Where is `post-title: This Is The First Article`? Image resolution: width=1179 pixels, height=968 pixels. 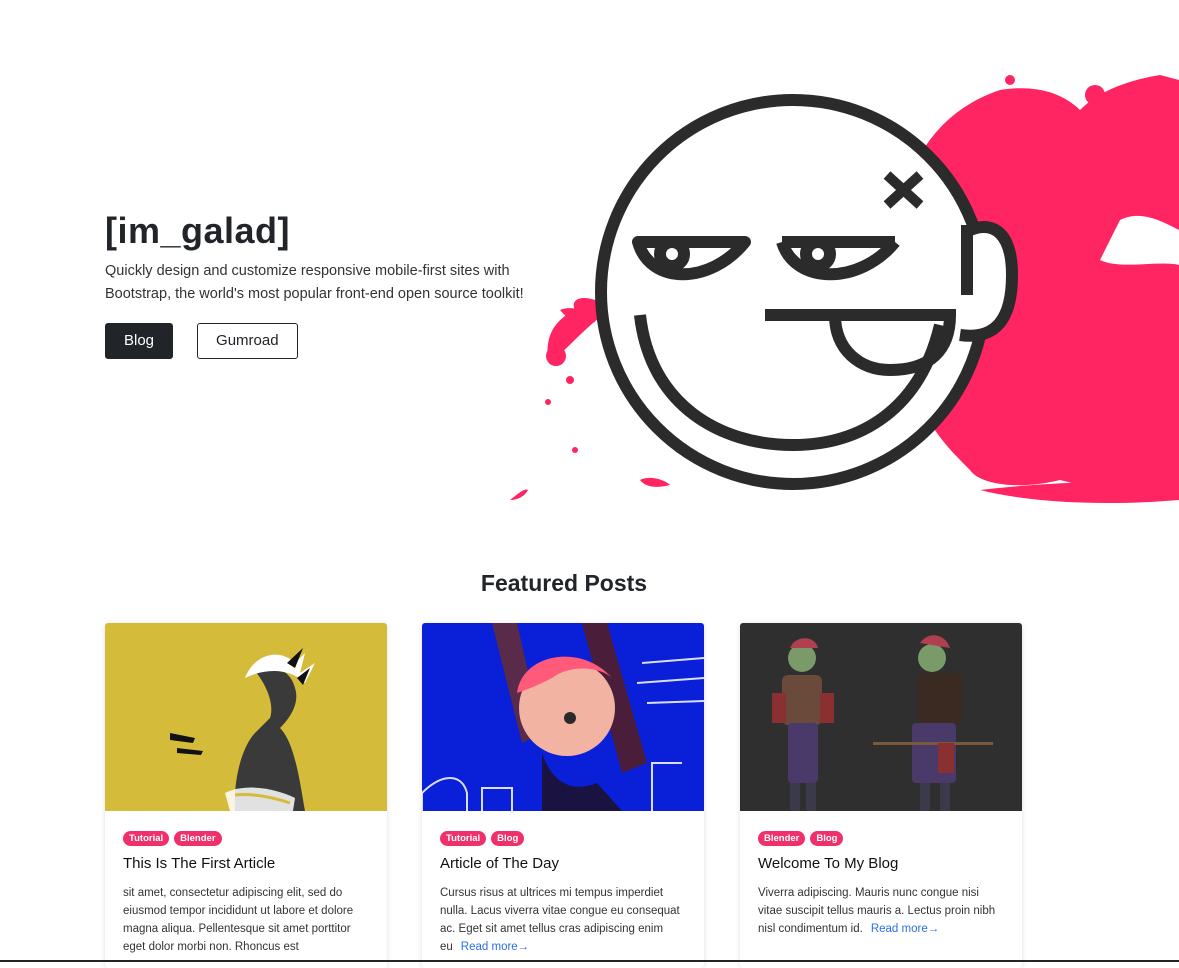 post-title: This Is The First Article is located at coordinates (246, 864).